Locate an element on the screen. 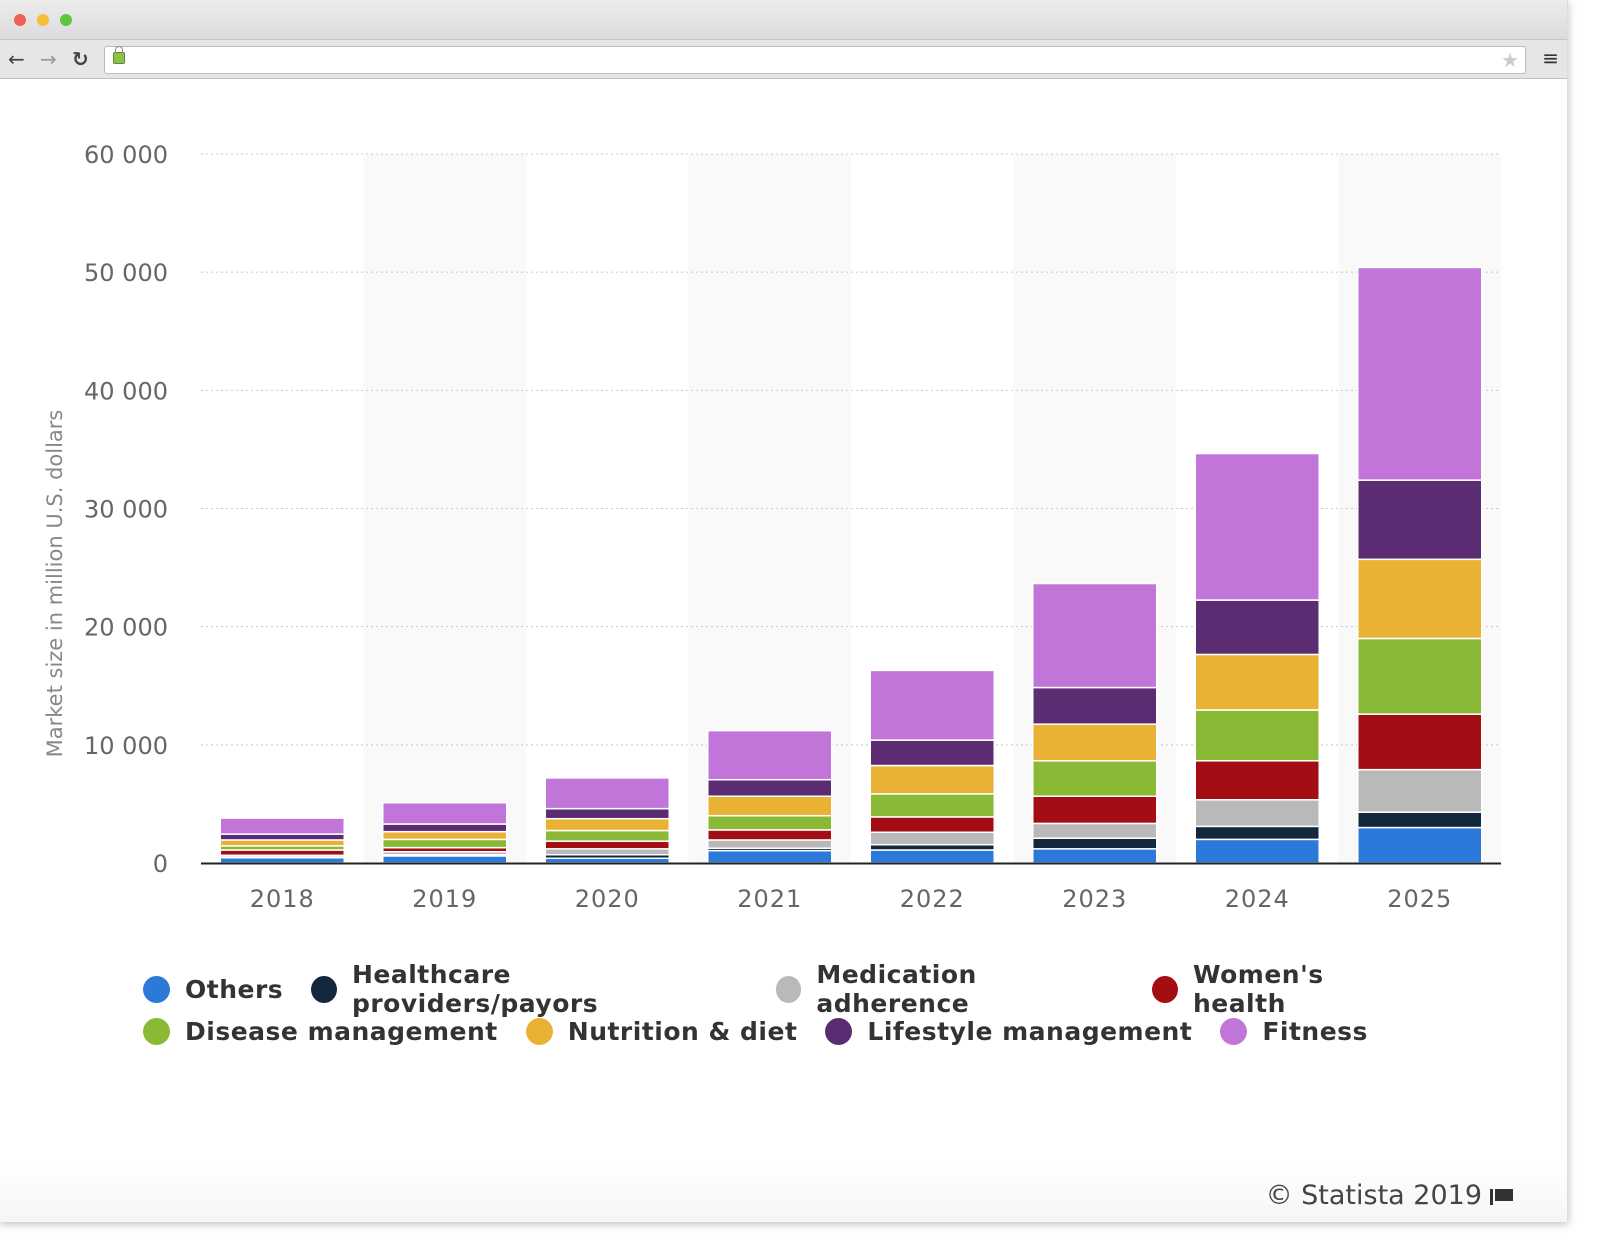 This screenshot has width=1600, height=1248. y-tick-label: 10 000 is located at coordinates (126, 746).